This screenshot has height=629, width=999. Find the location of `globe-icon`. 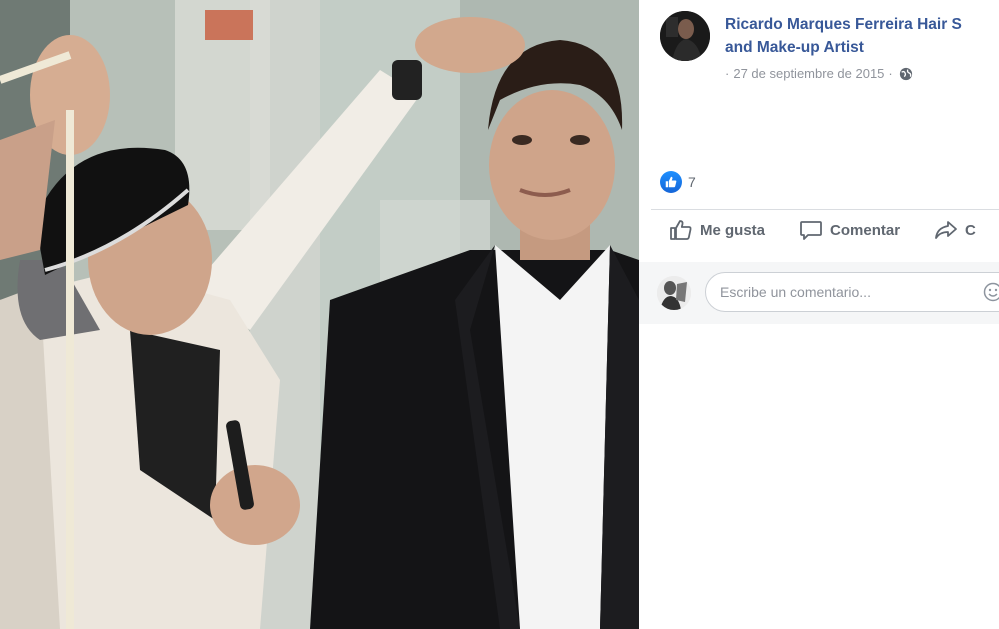

globe-icon is located at coordinates (906, 74).